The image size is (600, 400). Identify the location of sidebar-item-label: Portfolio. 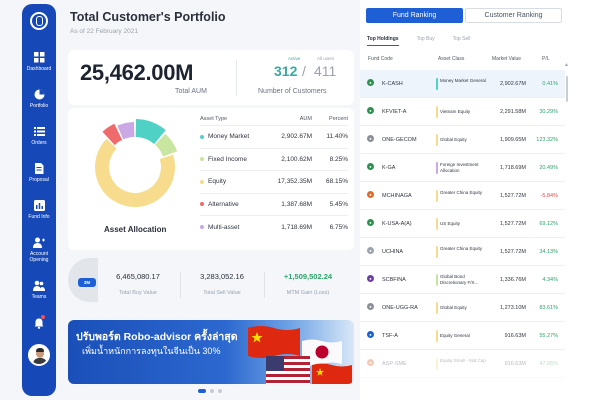
(39, 106).